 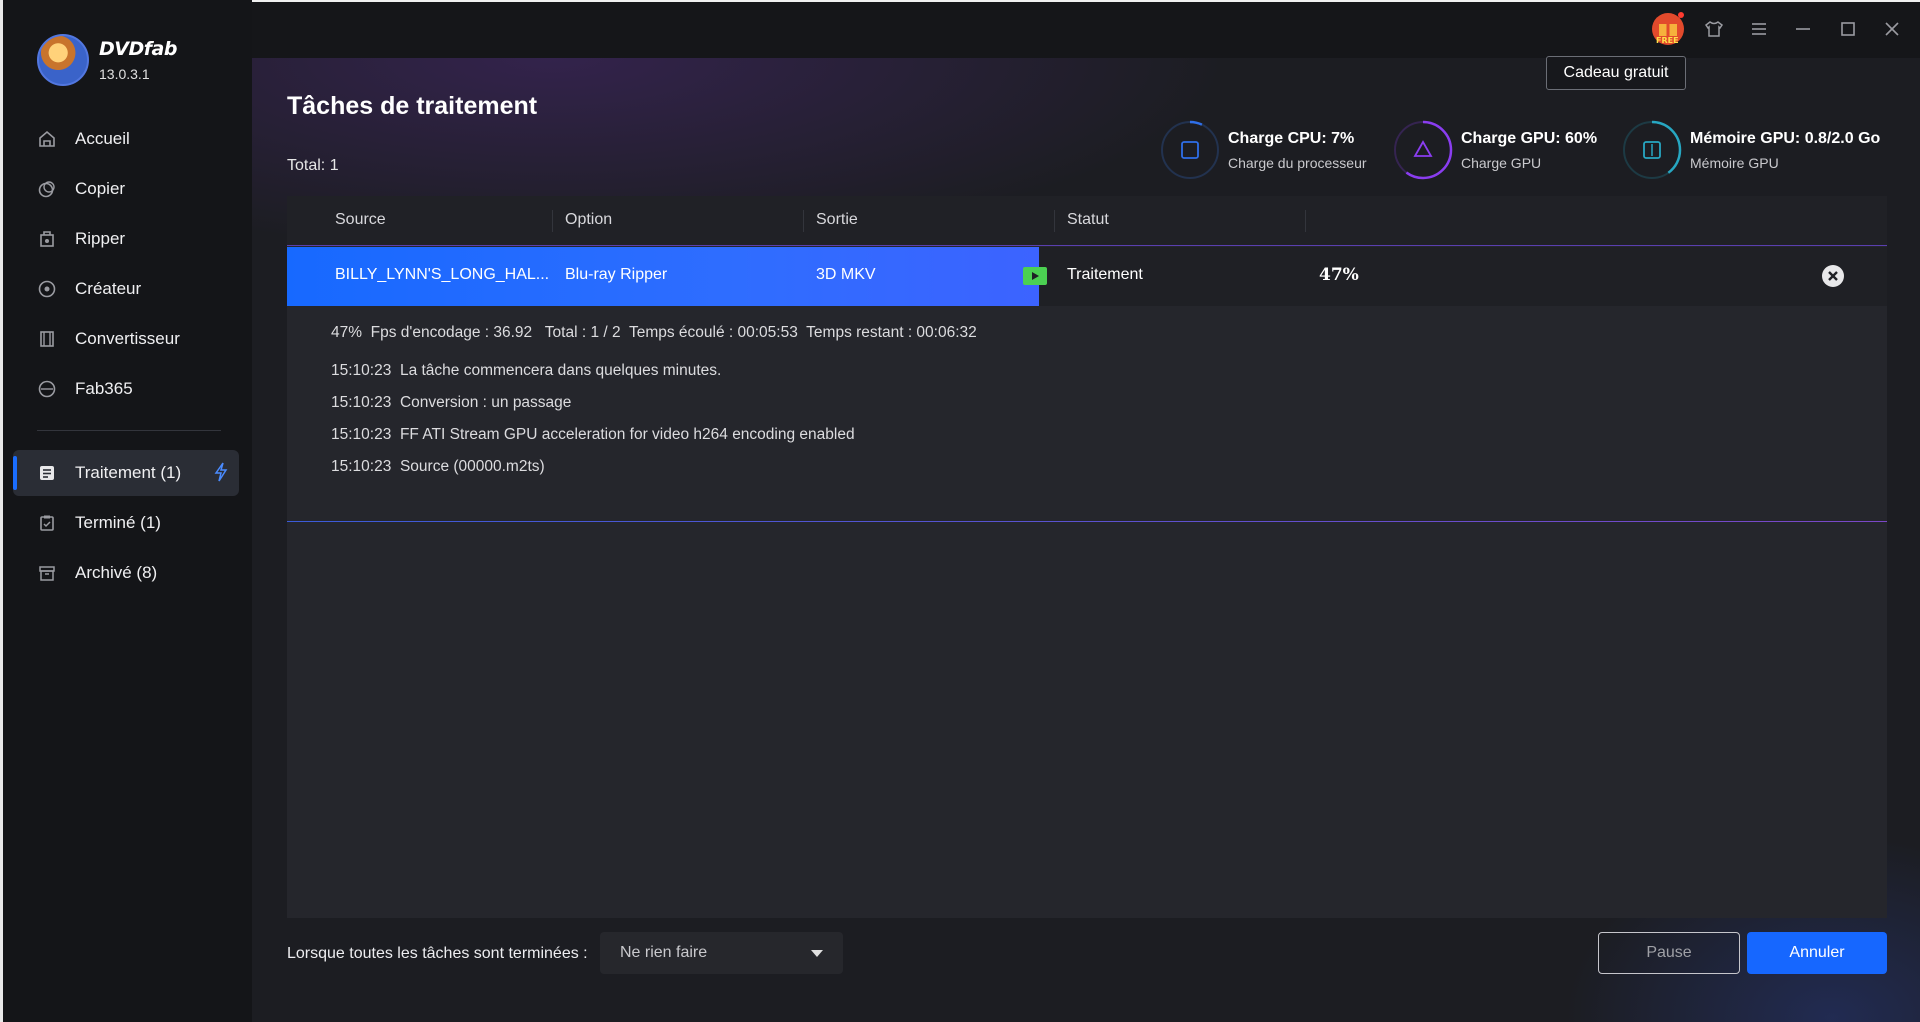 What do you see at coordinates (412, 106) in the screenshot?
I see `page-title: Tâches de traitement` at bounding box center [412, 106].